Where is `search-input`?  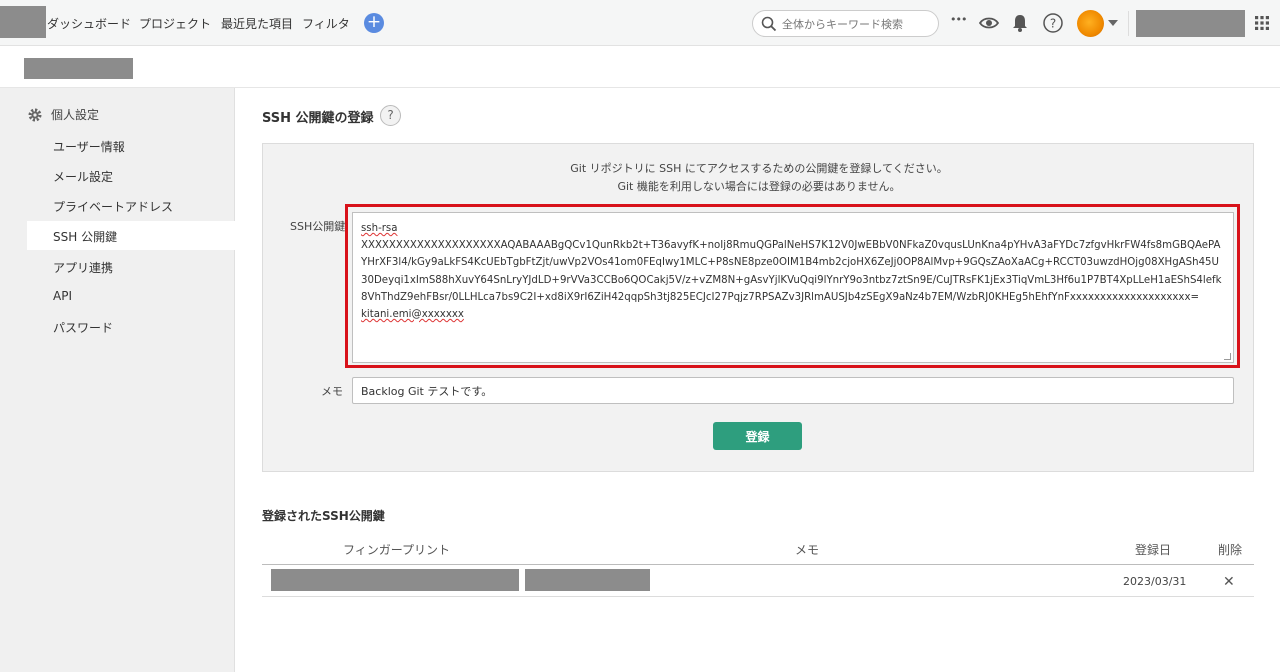 search-input is located at coordinates (857, 24).